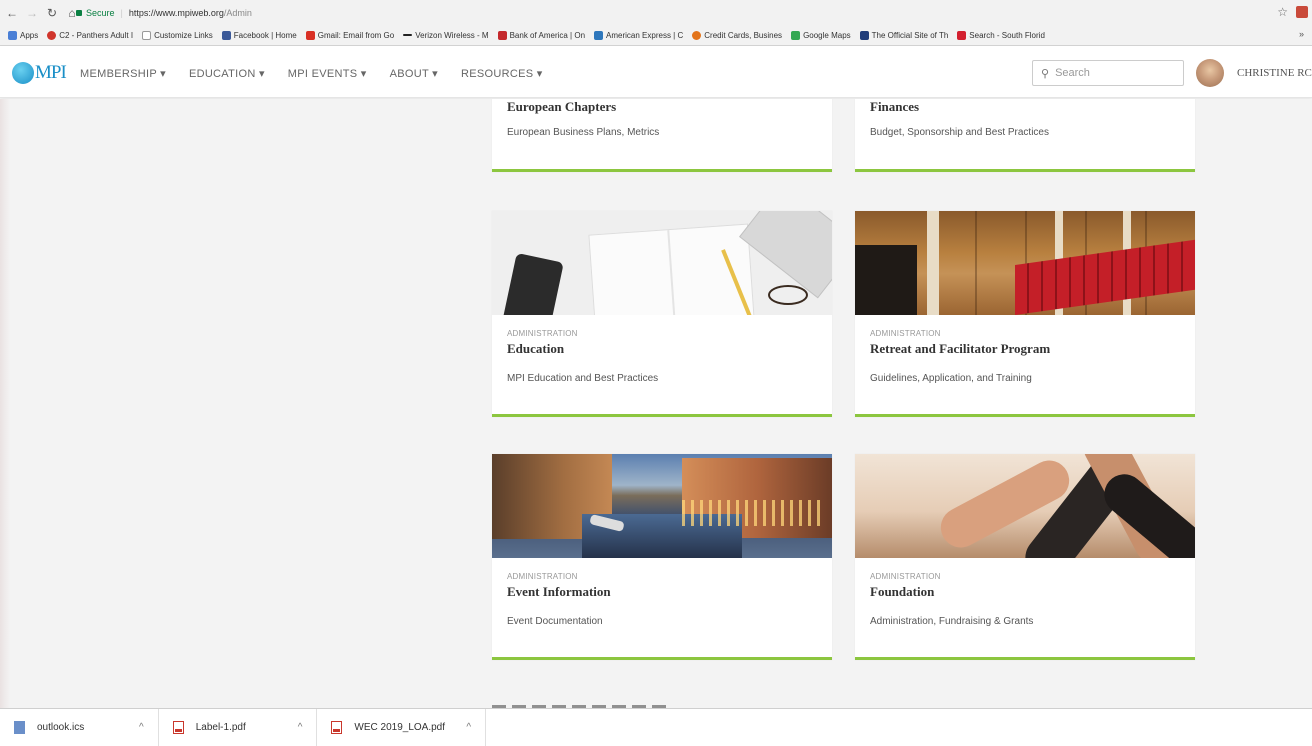 The width and height of the screenshot is (1312, 746). Describe the element at coordinates (414, 73) in the screenshot. I see `nav-about: ABOUT ▾` at that location.